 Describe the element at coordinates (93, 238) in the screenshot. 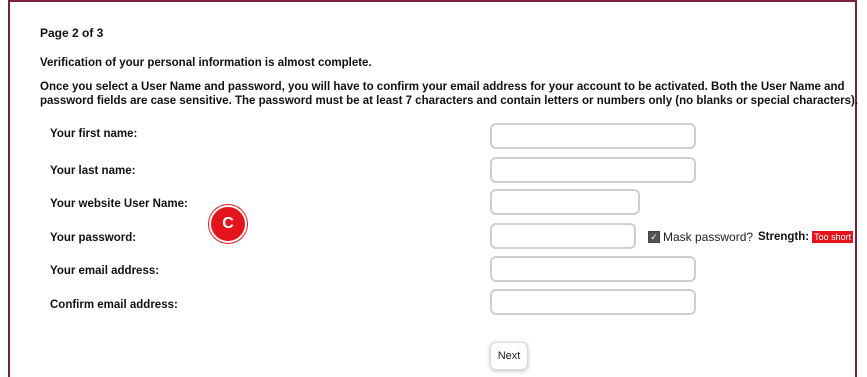

I see `password-label: Your password:` at that location.